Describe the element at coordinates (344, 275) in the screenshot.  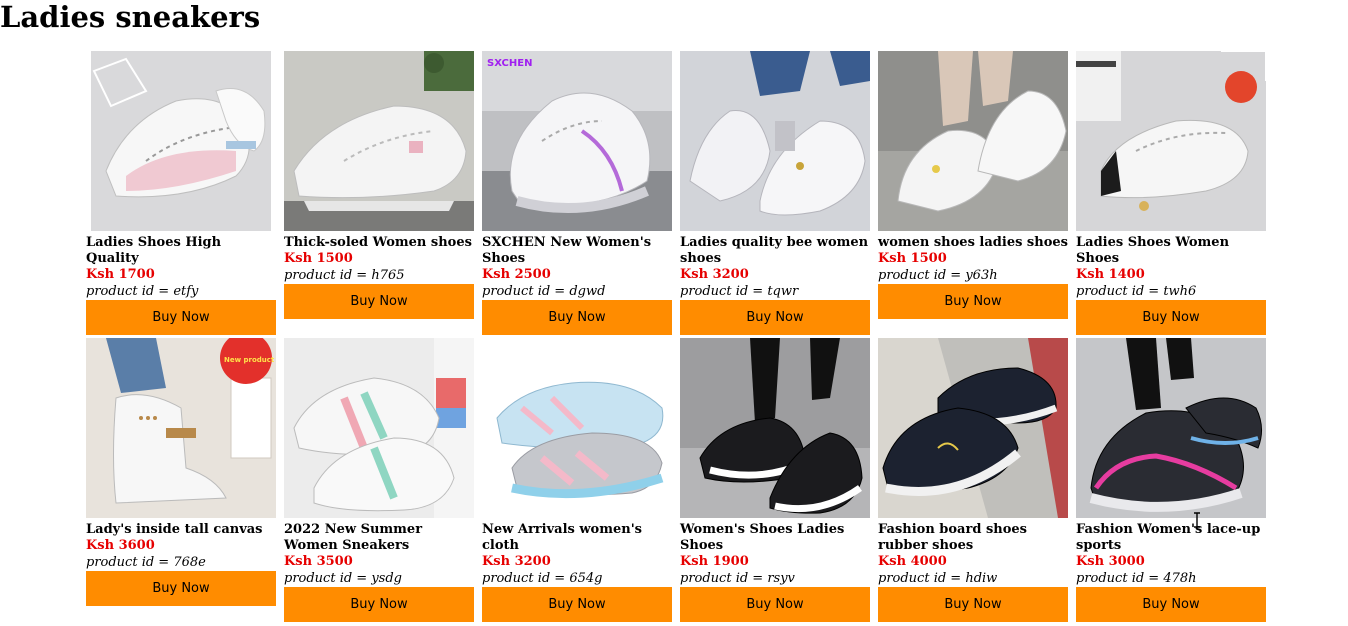
I see `product-id: product id = h765` at that location.